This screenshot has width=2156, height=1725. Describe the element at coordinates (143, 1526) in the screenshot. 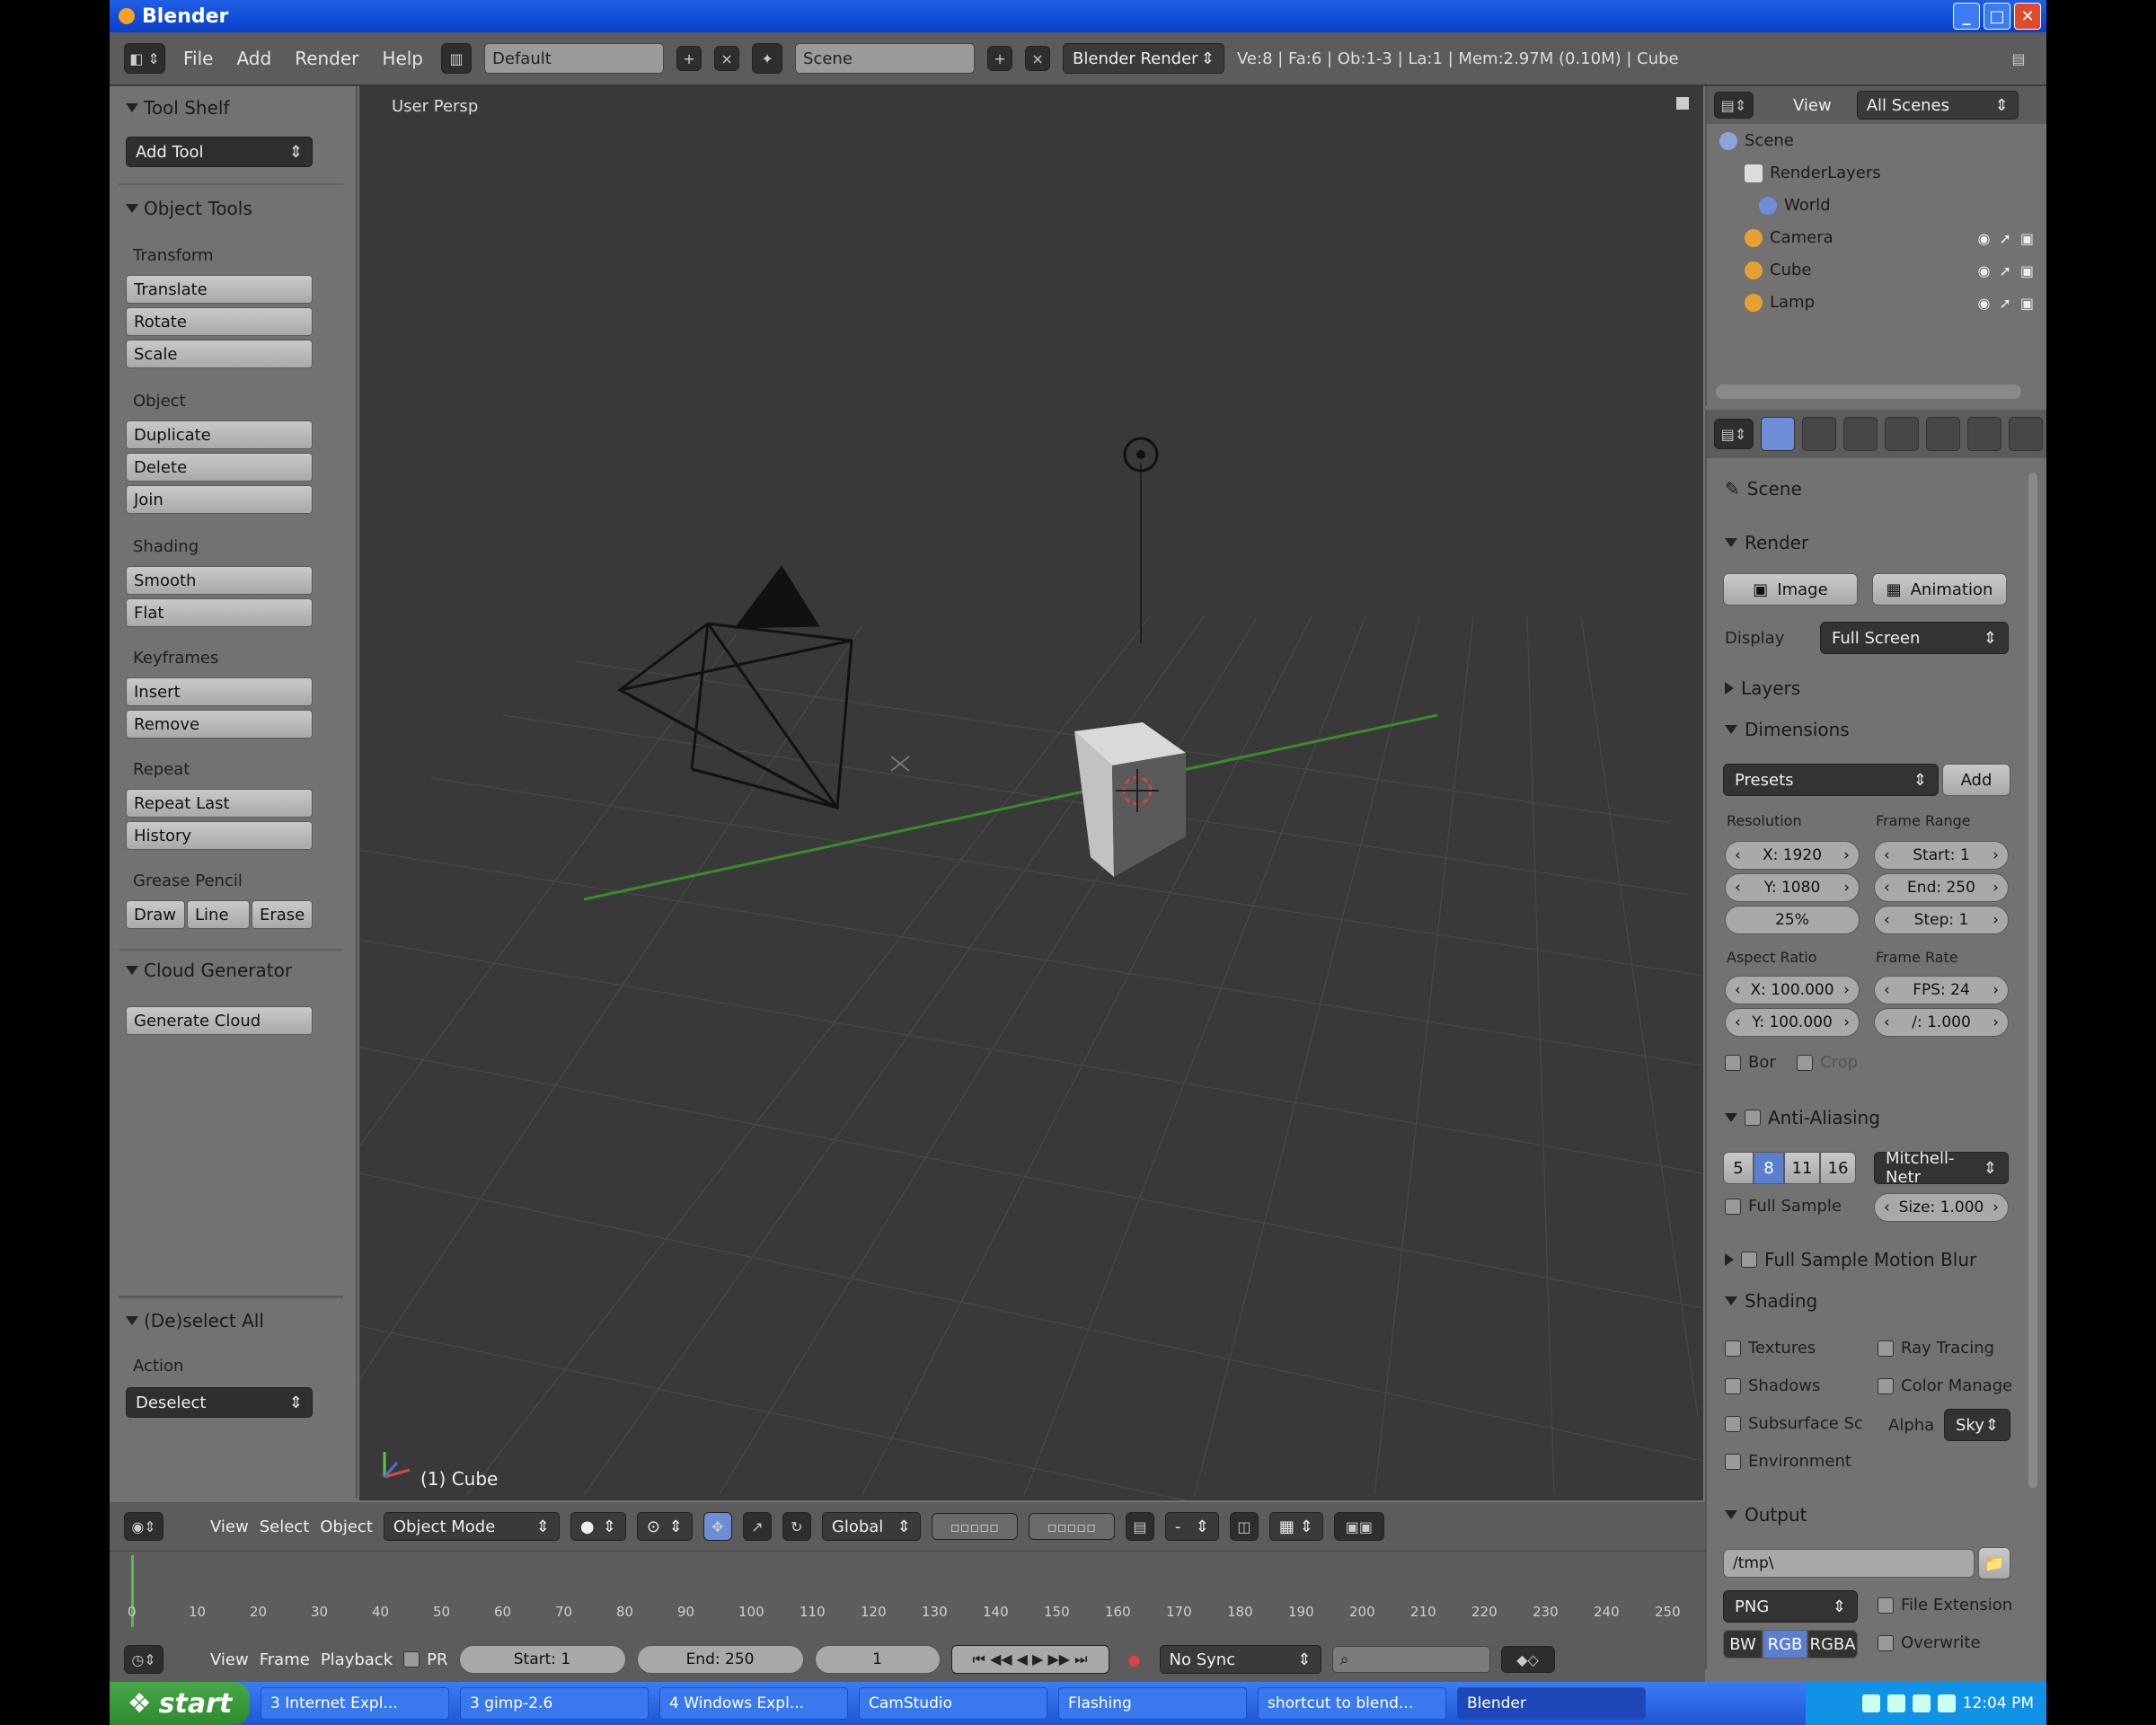

I see `editor-type-button: ◉⇕` at that location.